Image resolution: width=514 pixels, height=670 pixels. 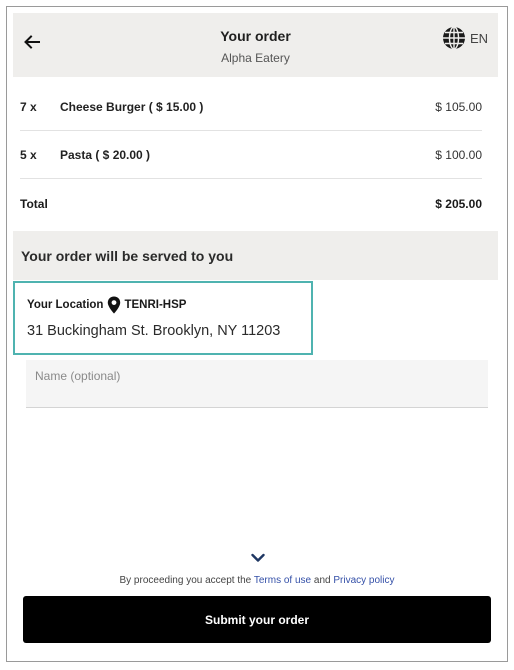 I want to click on restaurant-name: Alpha Eatery, so click(x=255, y=58).